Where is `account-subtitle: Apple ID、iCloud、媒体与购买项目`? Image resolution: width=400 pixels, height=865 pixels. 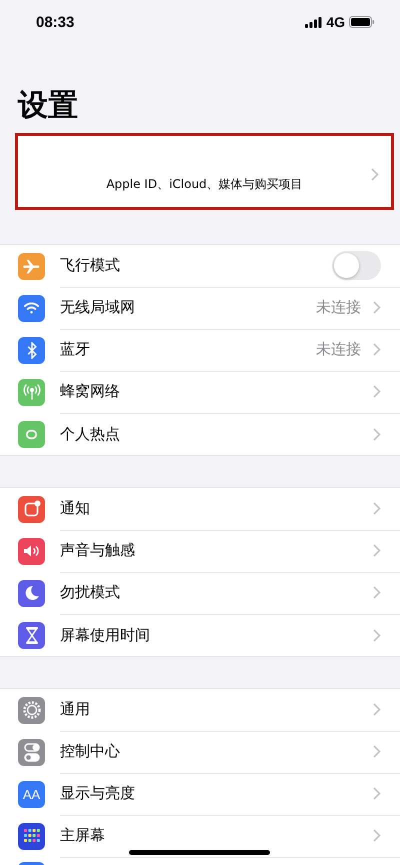
account-subtitle: Apple ID、iCloud、媒体与购买项目 is located at coordinates (204, 184).